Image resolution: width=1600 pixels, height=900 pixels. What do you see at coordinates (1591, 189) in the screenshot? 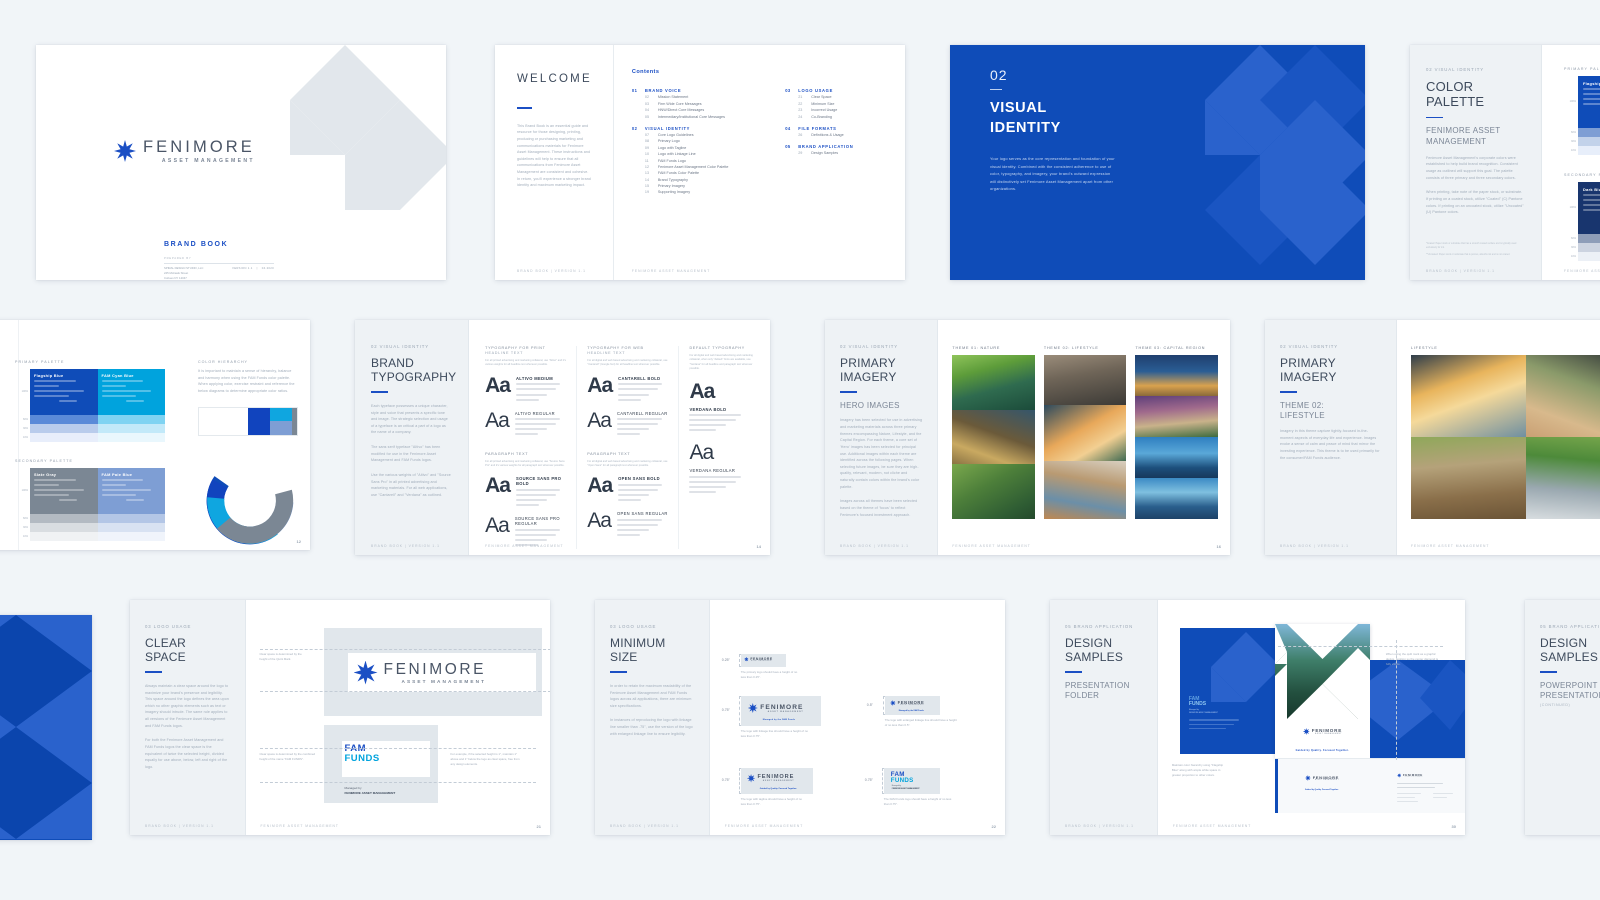
I see `swatch-name-secondary: Dark Blue` at bounding box center [1591, 189].